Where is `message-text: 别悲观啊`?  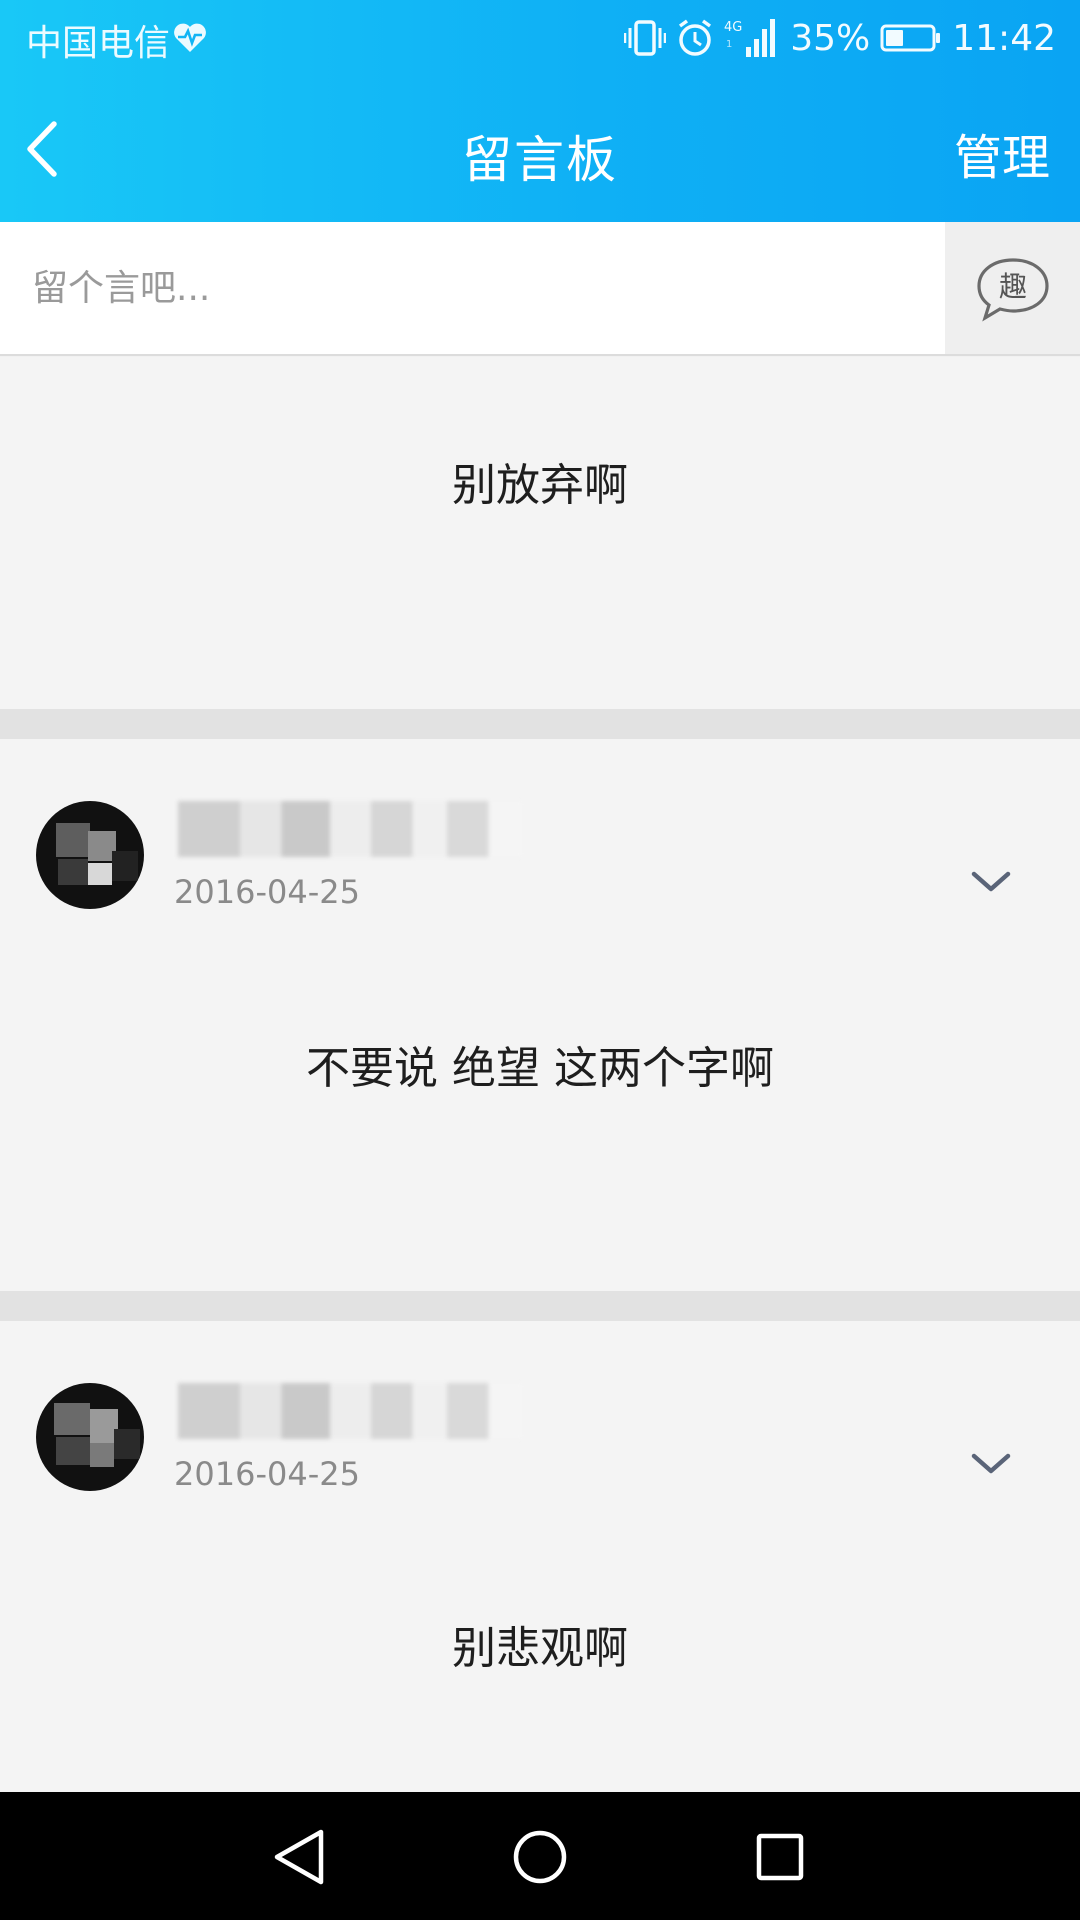
message-text: 别悲观啊 is located at coordinates (540, 1648).